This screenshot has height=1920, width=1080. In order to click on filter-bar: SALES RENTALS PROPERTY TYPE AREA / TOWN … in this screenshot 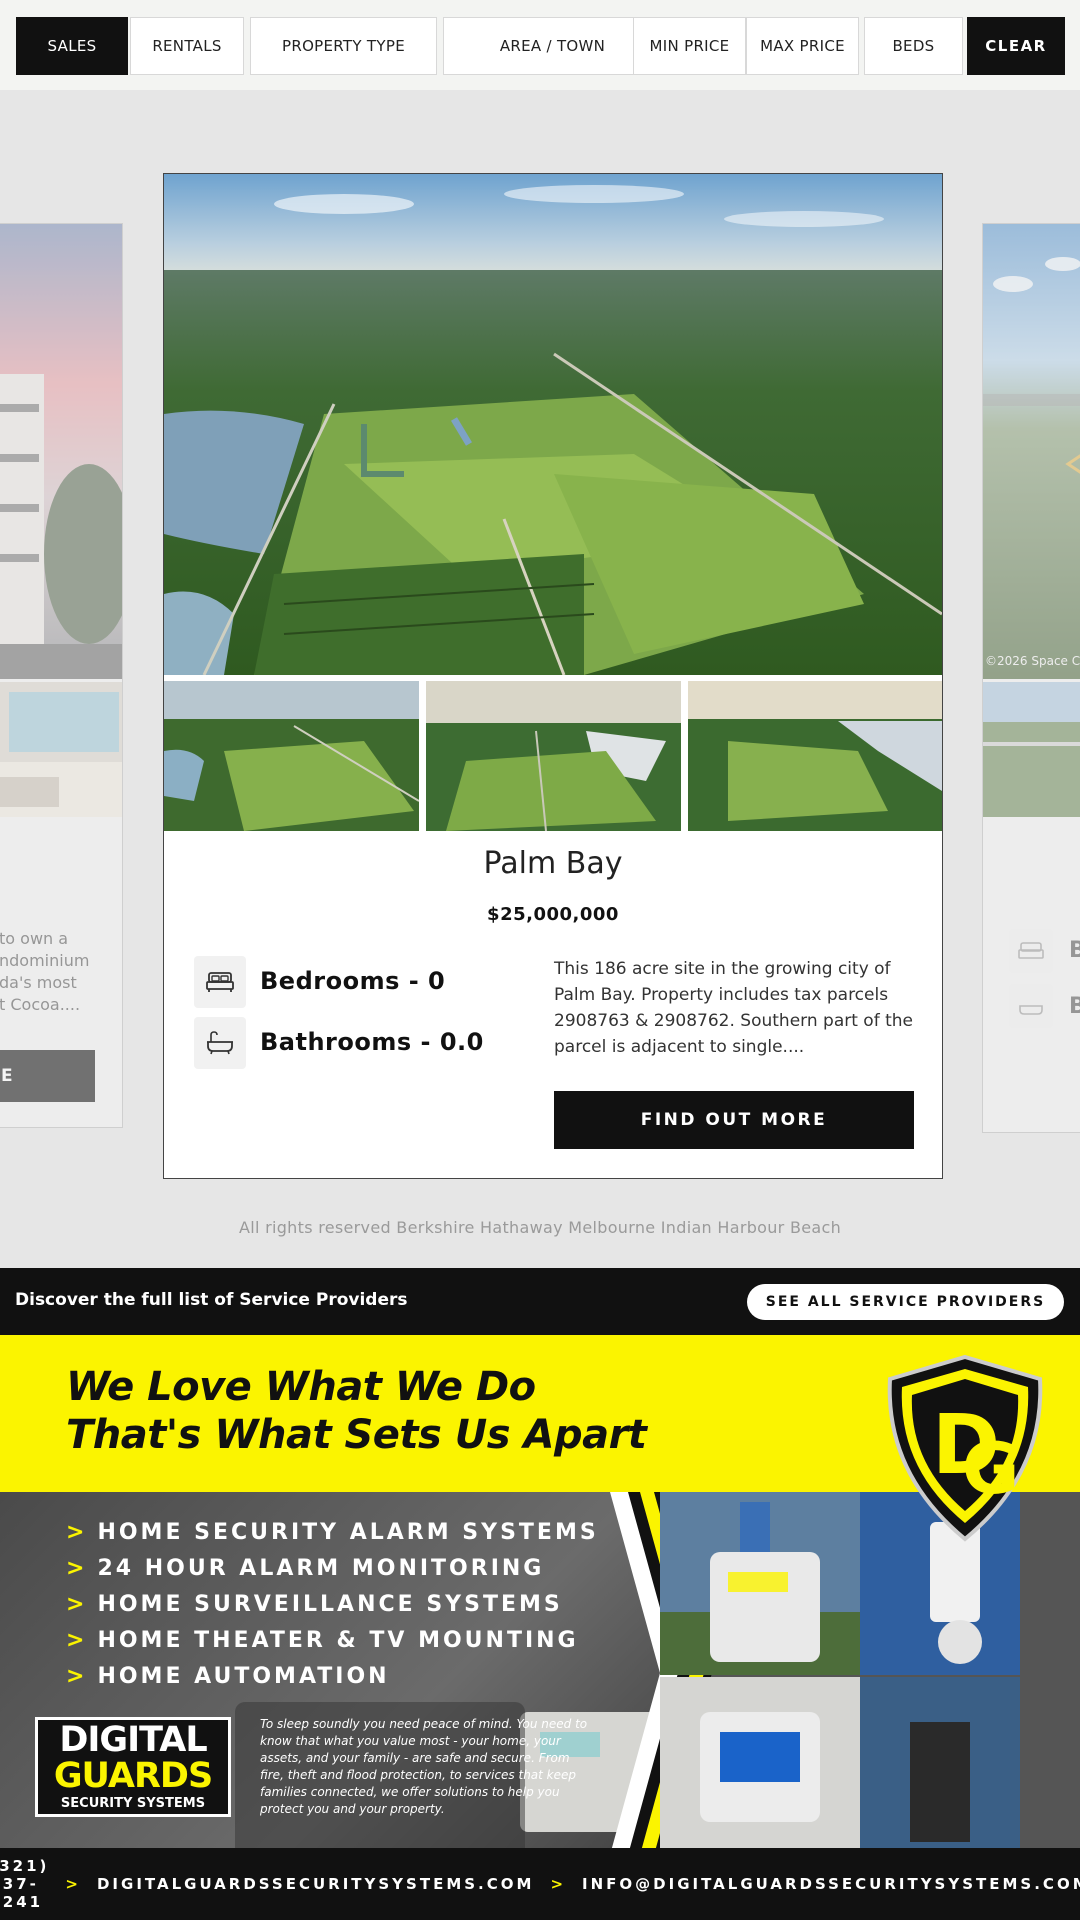, I will do `click(540, 45)`.